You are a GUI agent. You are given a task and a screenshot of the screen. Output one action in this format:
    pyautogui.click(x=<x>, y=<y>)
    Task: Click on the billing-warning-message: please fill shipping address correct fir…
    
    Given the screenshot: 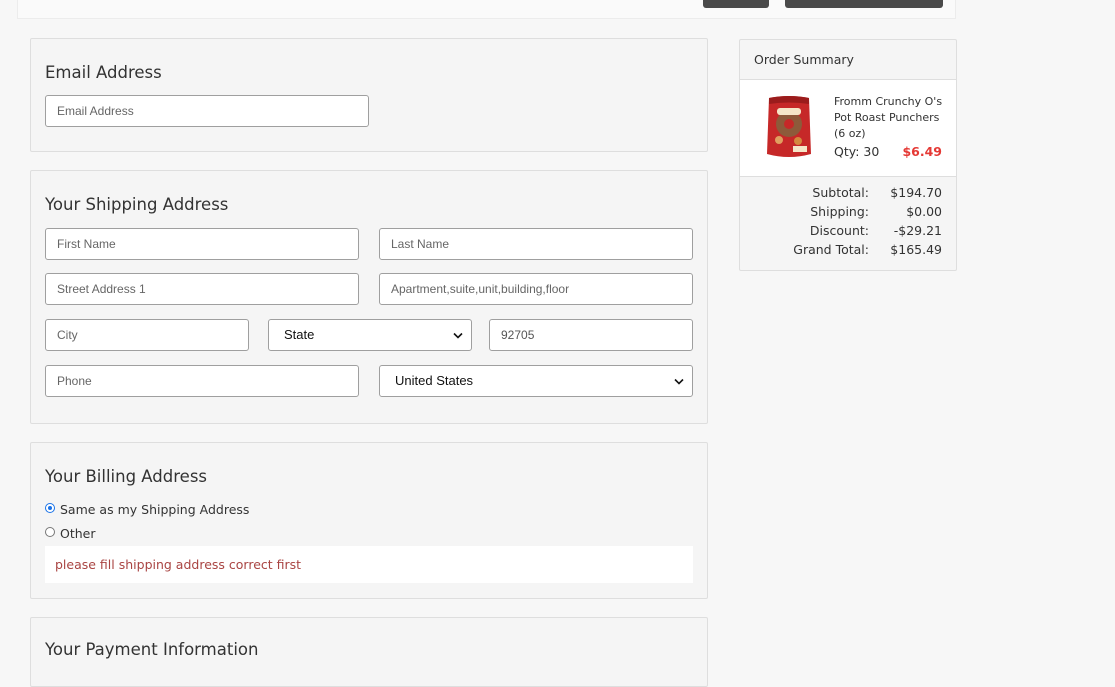 What is the action you would take?
    pyautogui.click(x=369, y=564)
    